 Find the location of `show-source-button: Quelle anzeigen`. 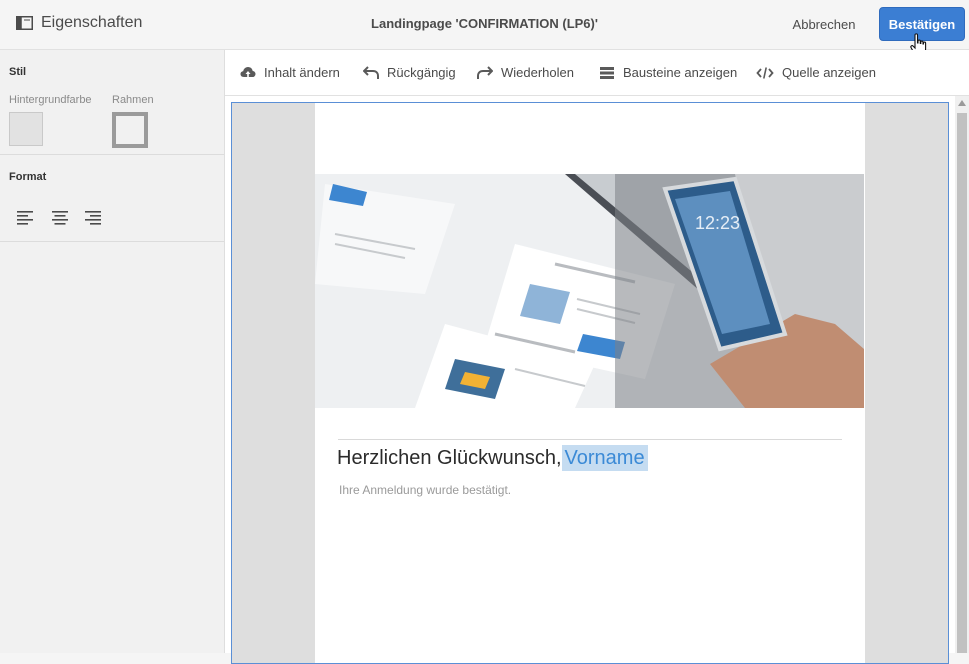

show-source-button: Quelle anzeigen is located at coordinates (816, 72).